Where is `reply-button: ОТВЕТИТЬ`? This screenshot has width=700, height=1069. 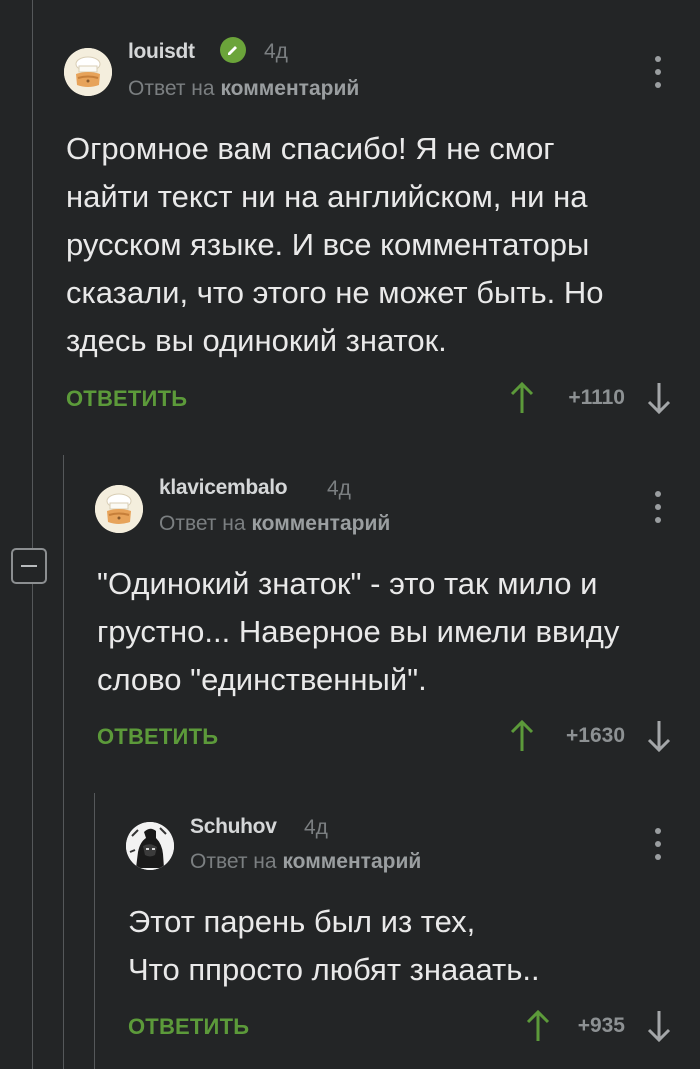
reply-button: ОТВЕТИТЬ is located at coordinates (188, 1027).